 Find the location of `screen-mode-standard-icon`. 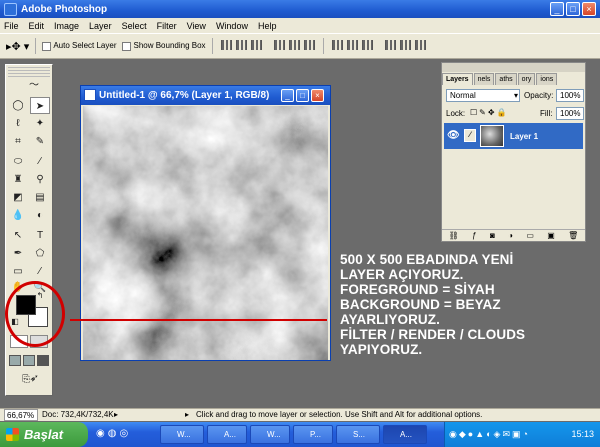

screen-mode-standard-icon is located at coordinates (15, 360).